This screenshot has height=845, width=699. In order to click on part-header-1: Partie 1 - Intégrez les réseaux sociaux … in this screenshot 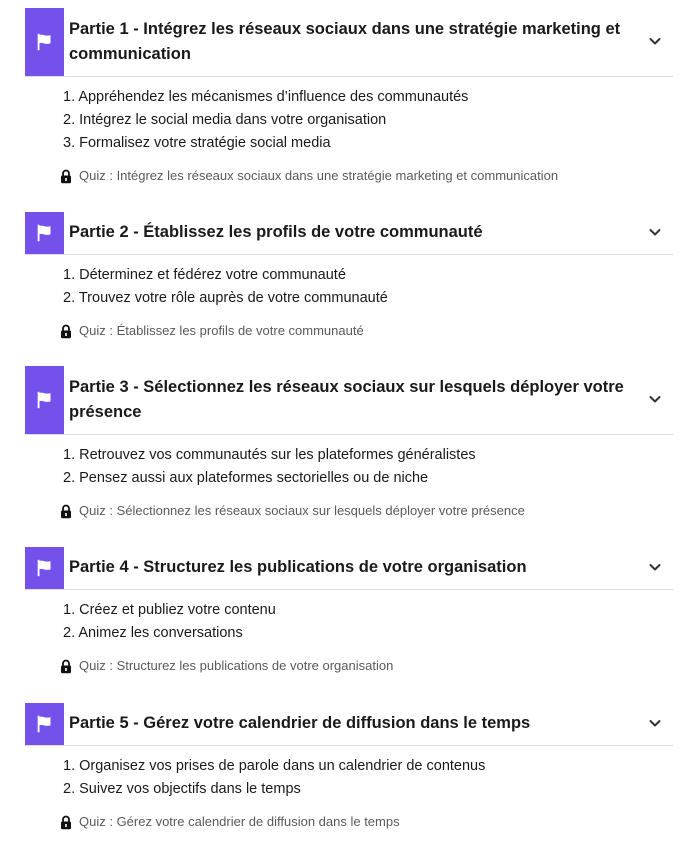, I will do `click(349, 42)`.